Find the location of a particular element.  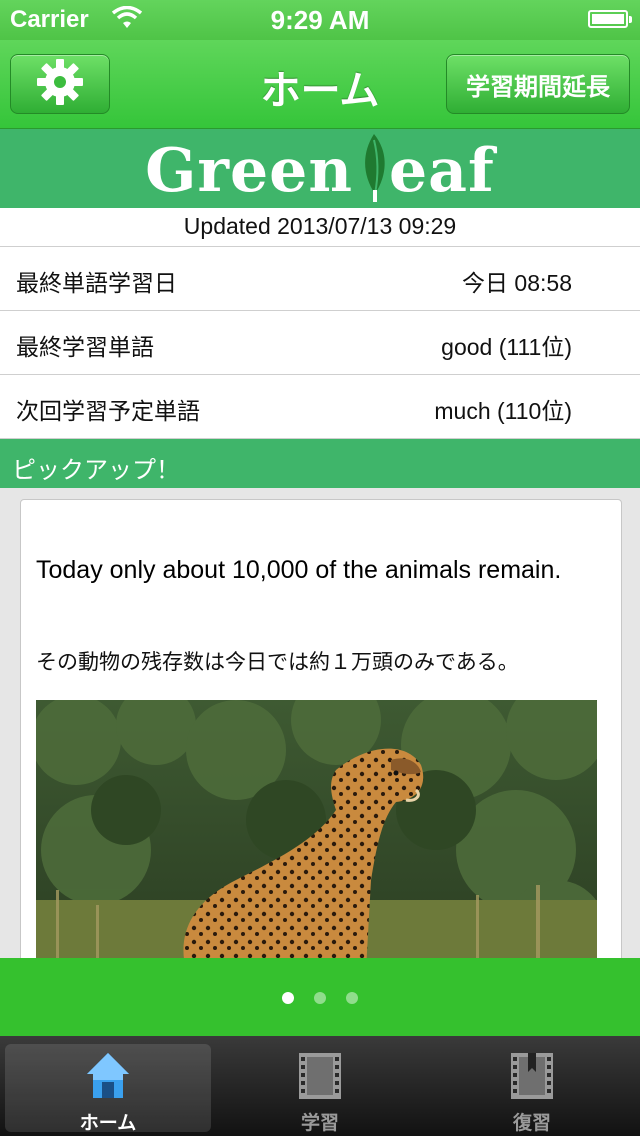

tab-home: ホーム is located at coordinates (108, 1089).